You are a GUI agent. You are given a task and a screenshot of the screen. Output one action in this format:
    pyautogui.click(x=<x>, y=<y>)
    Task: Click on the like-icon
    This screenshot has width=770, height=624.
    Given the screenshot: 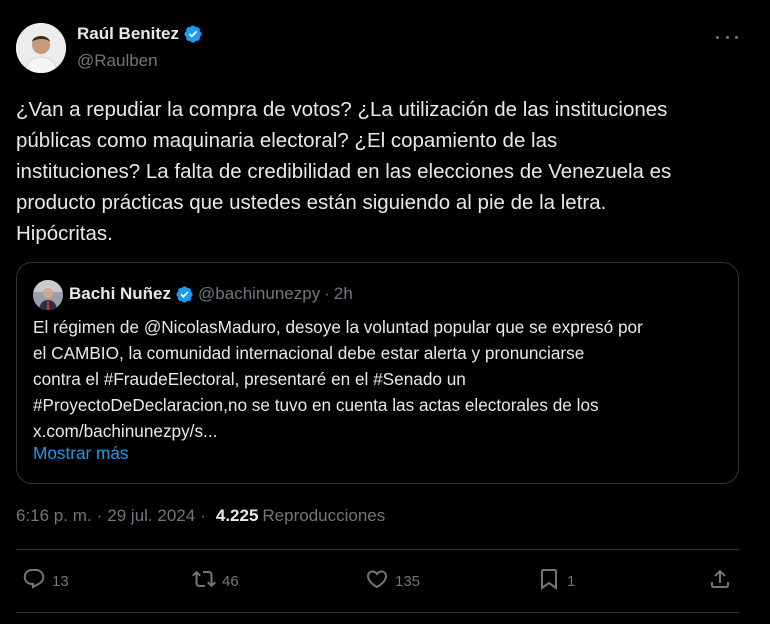 What is the action you would take?
    pyautogui.click(x=377, y=581)
    